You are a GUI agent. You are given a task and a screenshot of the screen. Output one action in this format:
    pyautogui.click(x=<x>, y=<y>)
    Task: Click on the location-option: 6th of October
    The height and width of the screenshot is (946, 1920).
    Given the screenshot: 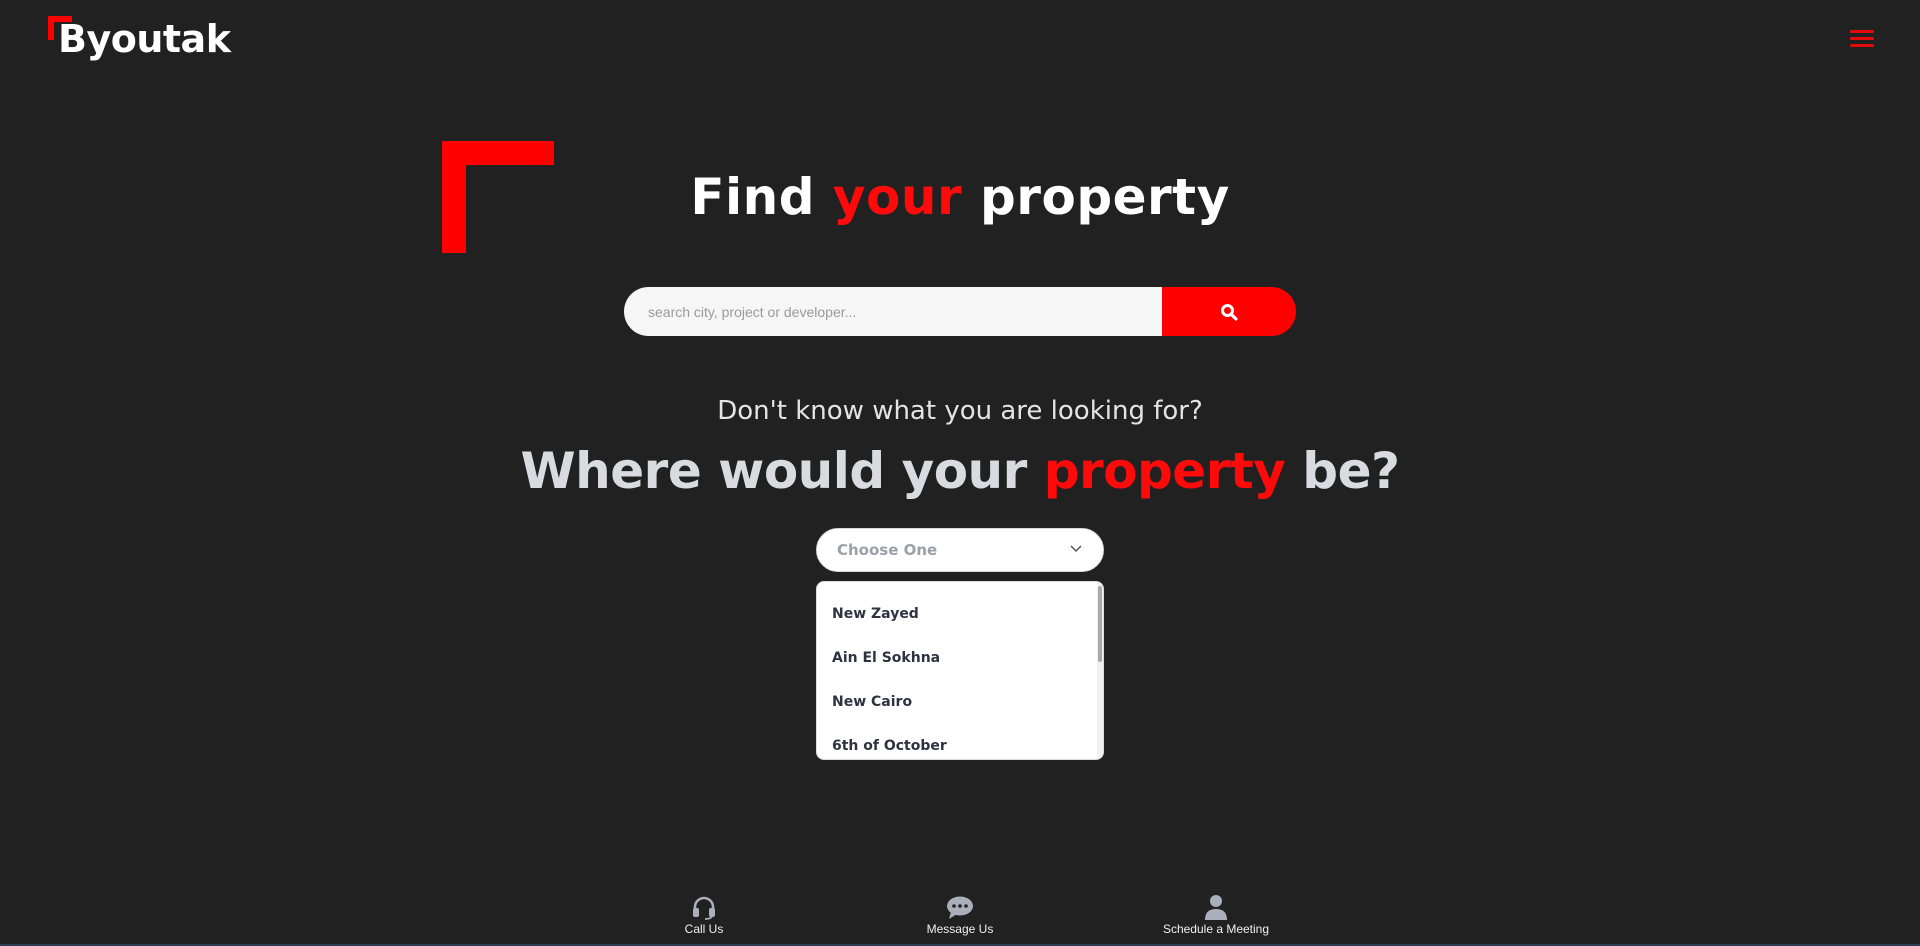 What is the action you would take?
    pyautogui.click(x=960, y=741)
    